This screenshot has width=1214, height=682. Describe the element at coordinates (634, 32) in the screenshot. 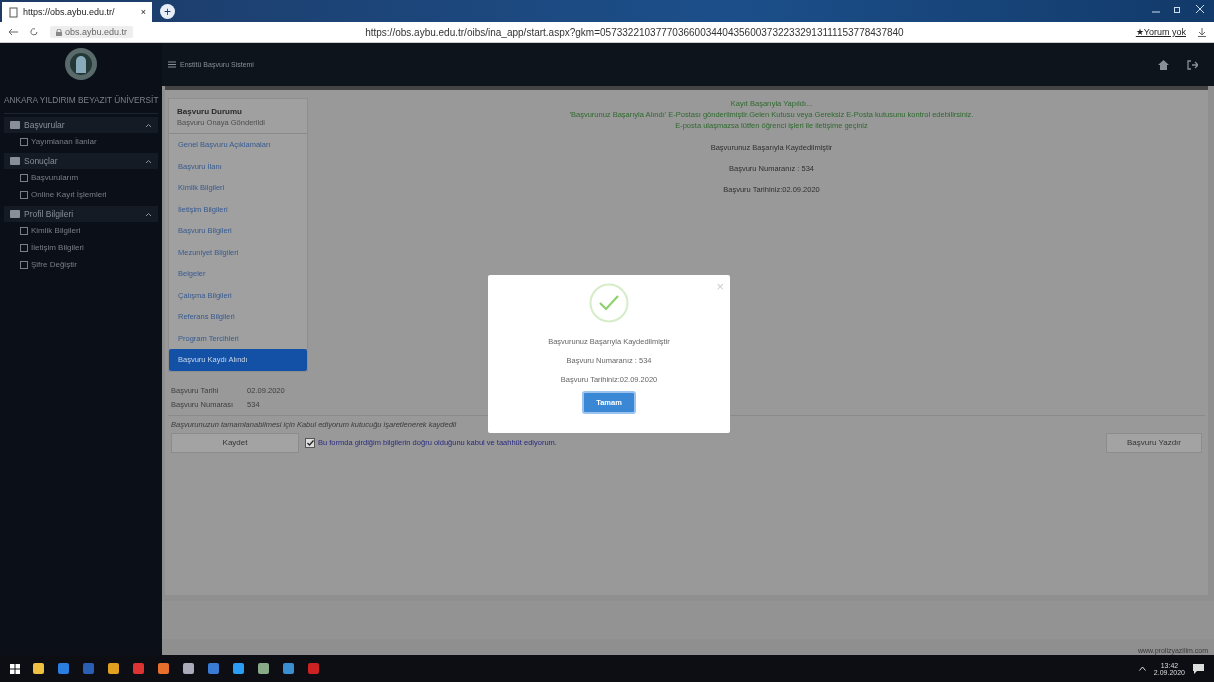

I see `url-text: https://obs.aybu.edu.tr/oibs/ina_app/start.aspx?gkm=0573322103777036600344043560037322332913111153778437840` at that location.